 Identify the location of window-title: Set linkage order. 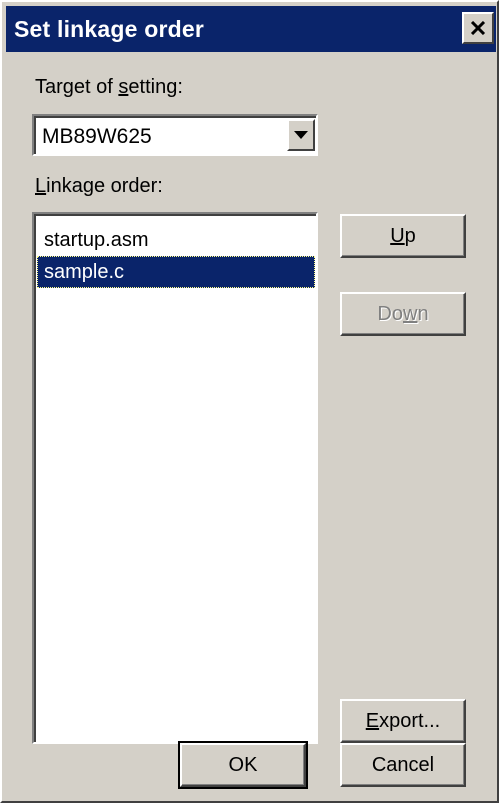
(109, 28).